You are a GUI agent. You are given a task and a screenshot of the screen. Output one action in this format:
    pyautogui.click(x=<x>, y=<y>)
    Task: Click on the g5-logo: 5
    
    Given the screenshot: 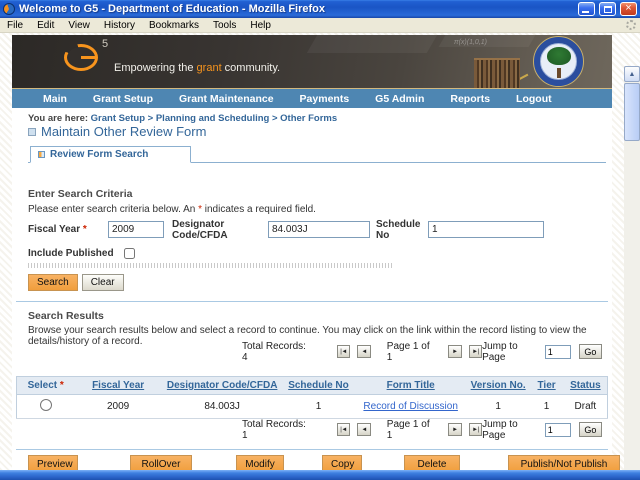 What is the action you would take?
    pyautogui.click(x=86, y=55)
    